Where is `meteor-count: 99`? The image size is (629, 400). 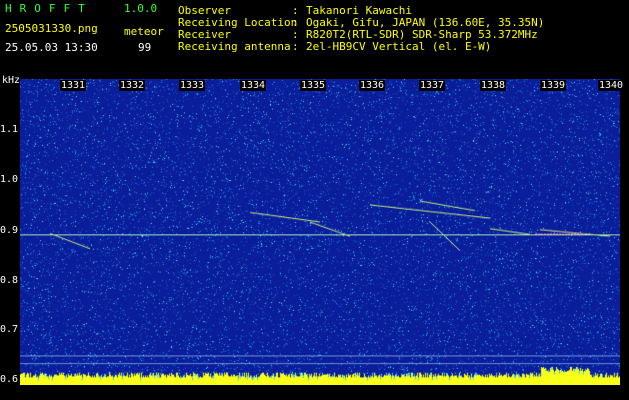 meteor-count: 99 is located at coordinates (145, 47).